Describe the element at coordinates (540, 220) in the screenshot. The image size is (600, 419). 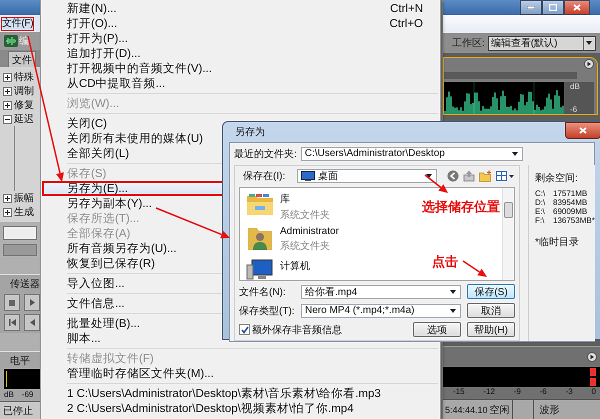
I see `drive-letter: F:\` at that location.